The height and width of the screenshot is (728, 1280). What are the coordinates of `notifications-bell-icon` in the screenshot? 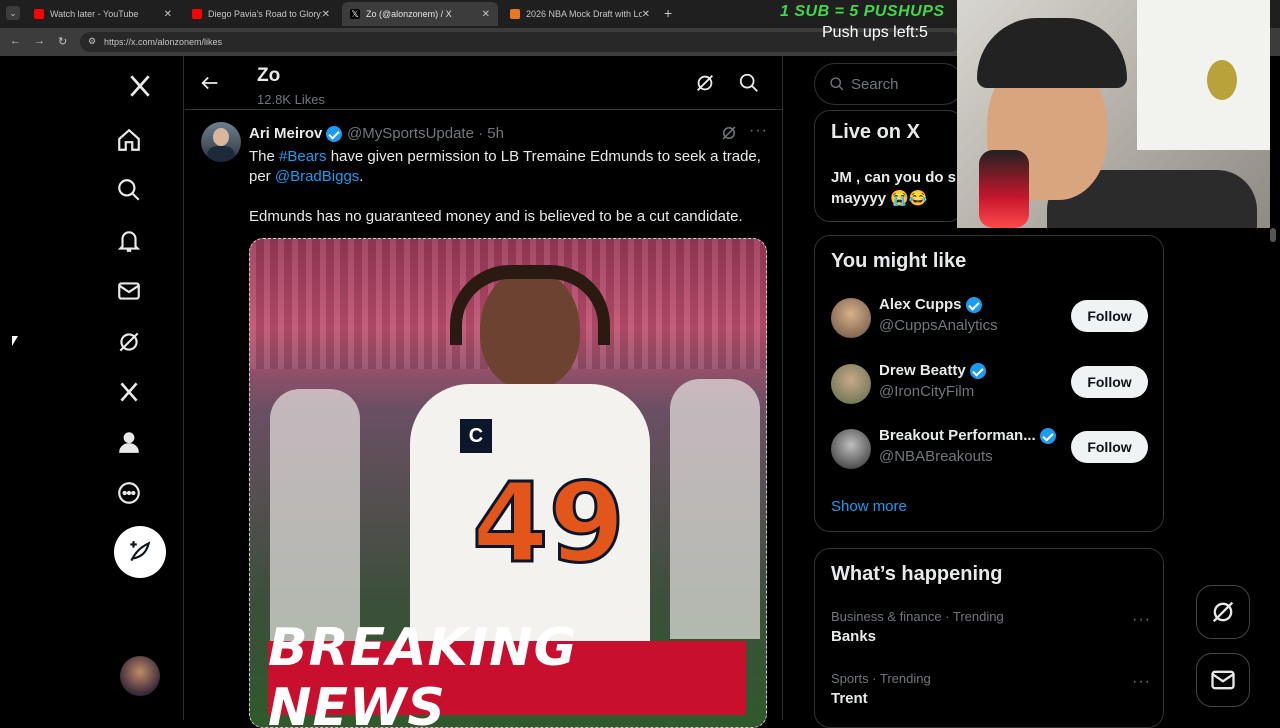 It's located at (129, 241).